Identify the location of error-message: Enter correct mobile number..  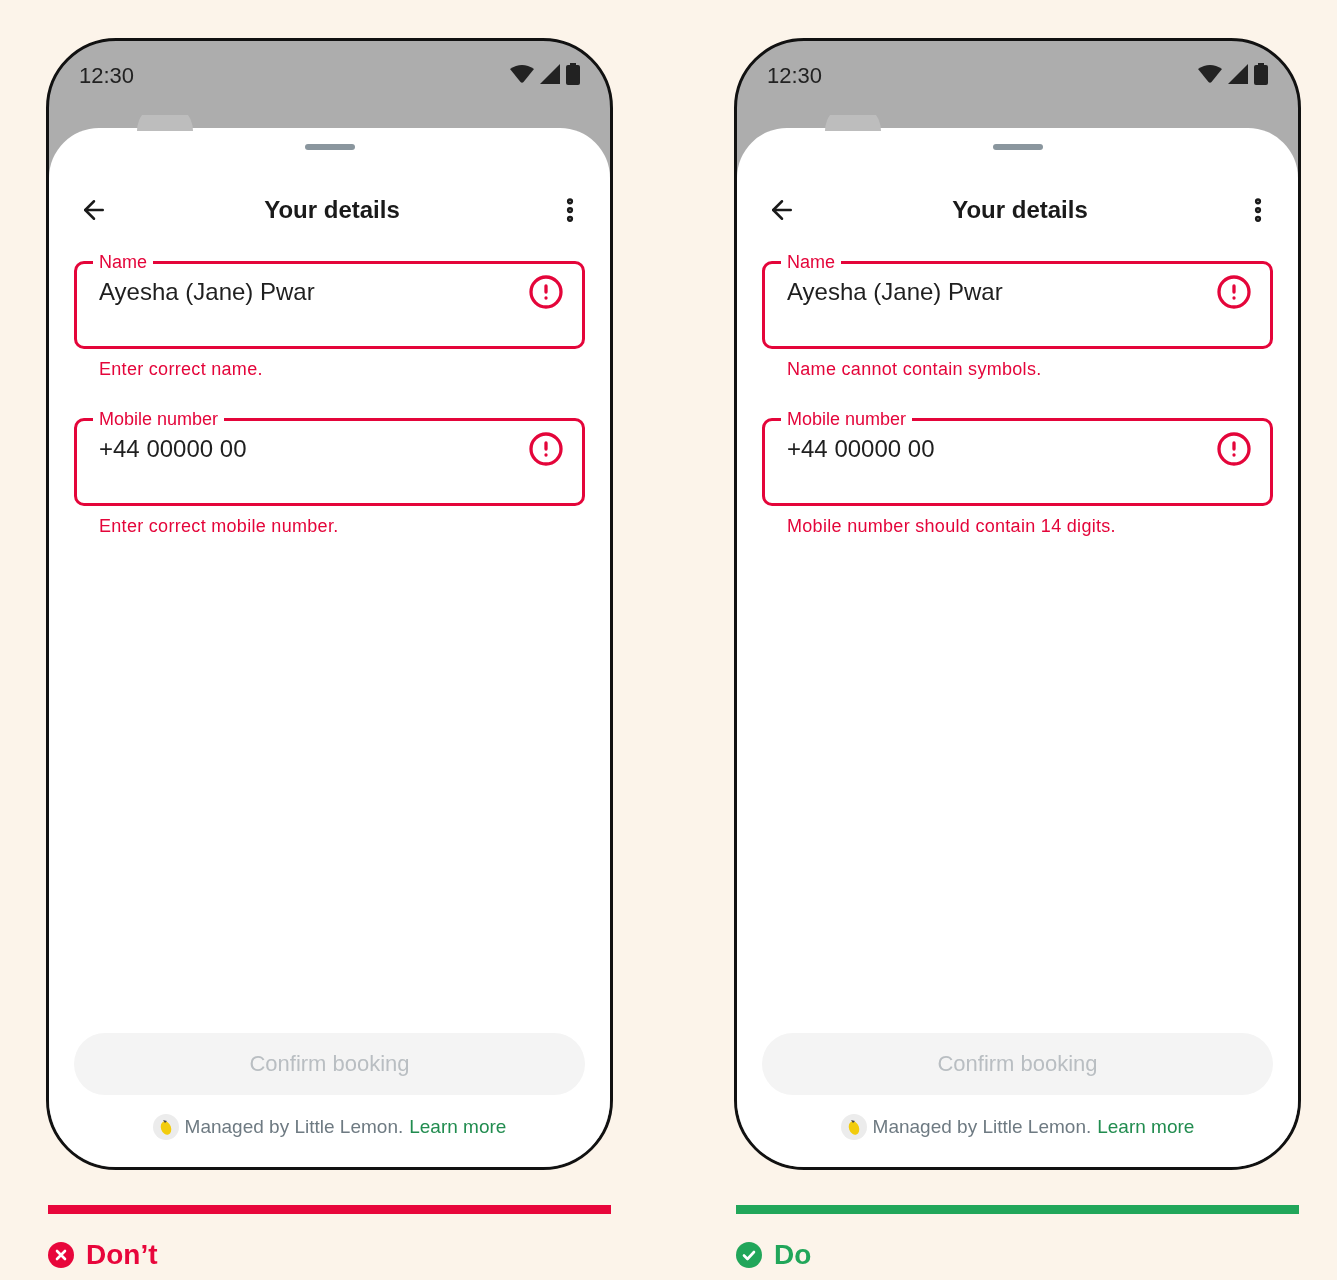
(219, 526).